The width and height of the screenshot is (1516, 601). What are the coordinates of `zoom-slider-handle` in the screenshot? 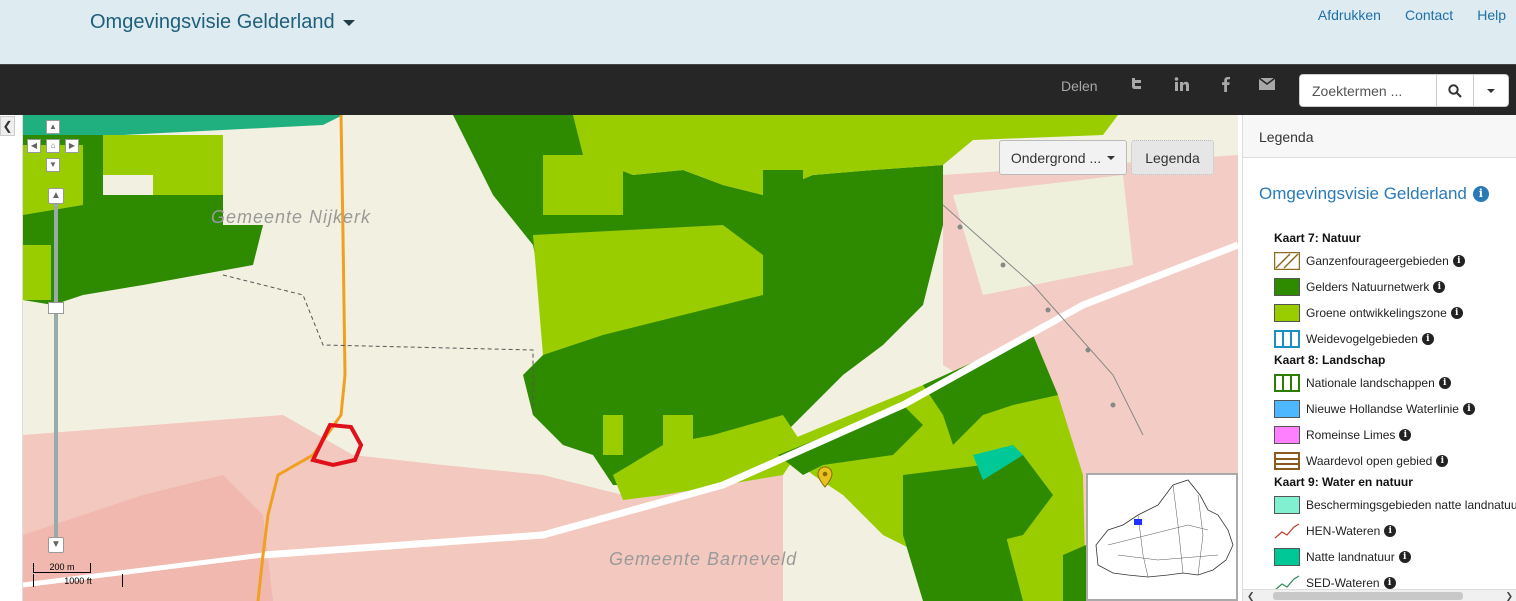 It's located at (56, 308).